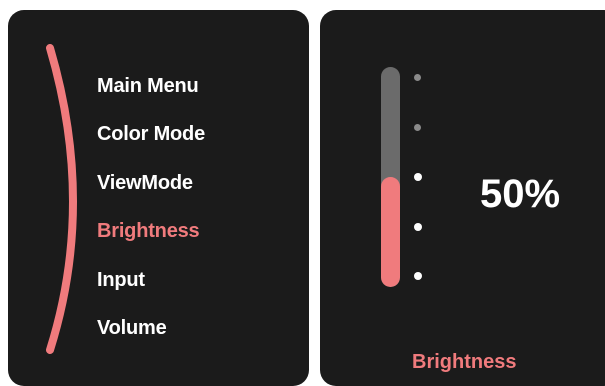 The width and height of the screenshot is (605, 386). What do you see at coordinates (151, 280) in the screenshot?
I see `menu-item-input: Input` at bounding box center [151, 280].